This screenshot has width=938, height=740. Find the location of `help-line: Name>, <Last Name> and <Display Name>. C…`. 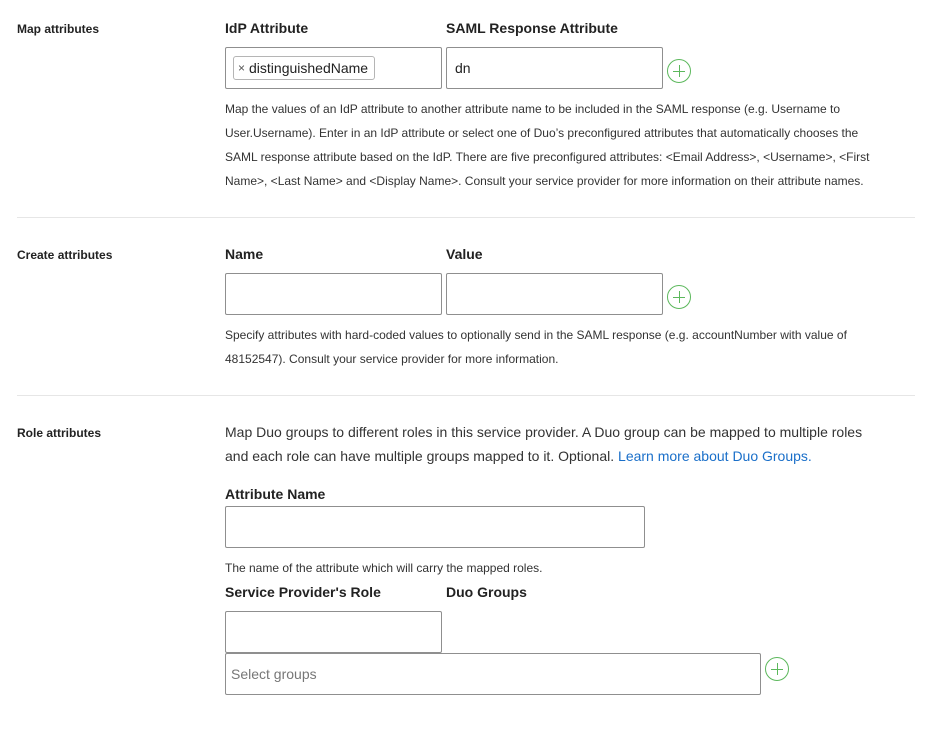

help-line: Name>, <Last Name> and <Display Name>. C… is located at coordinates (544, 181).